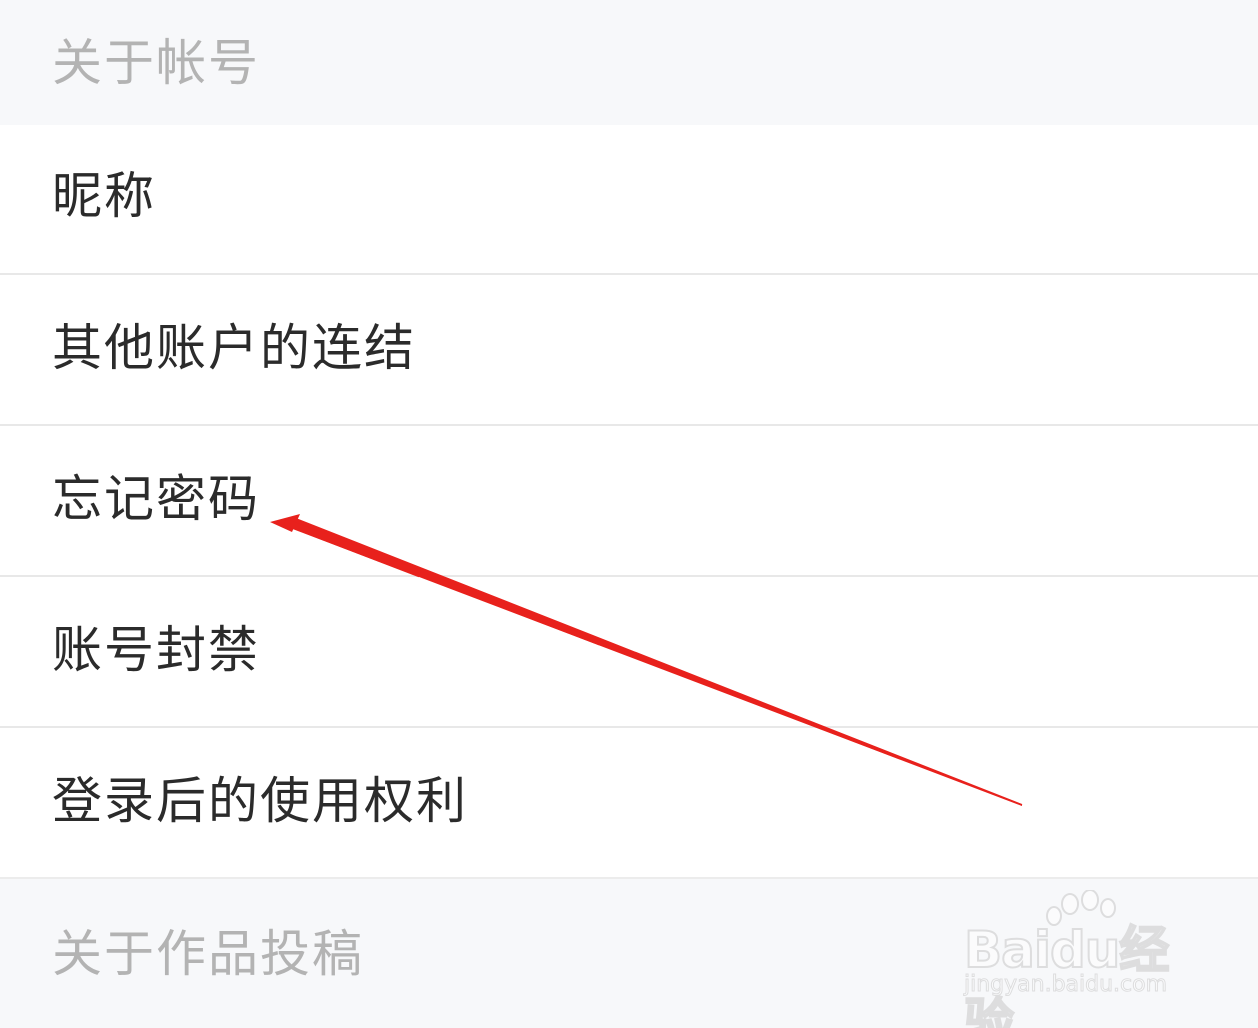  I want to click on list-item-label: 昵称, so click(104, 196).